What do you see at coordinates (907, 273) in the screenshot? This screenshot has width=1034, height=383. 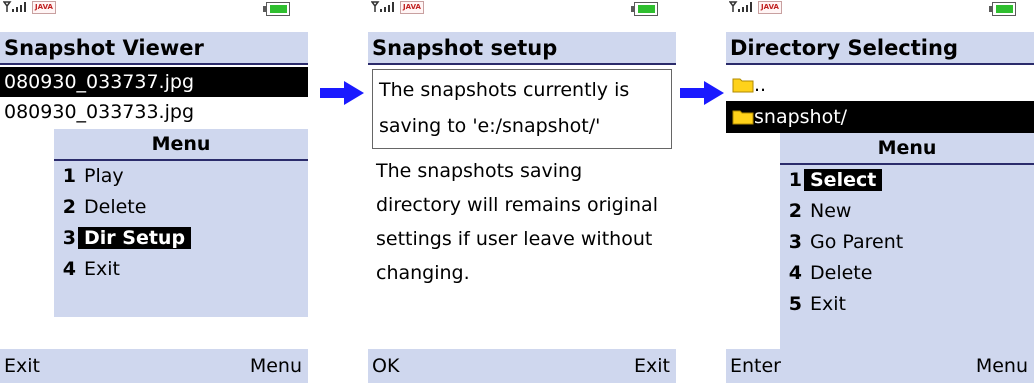 I see `menu-item-delete: 4 Delete` at bounding box center [907, 273].